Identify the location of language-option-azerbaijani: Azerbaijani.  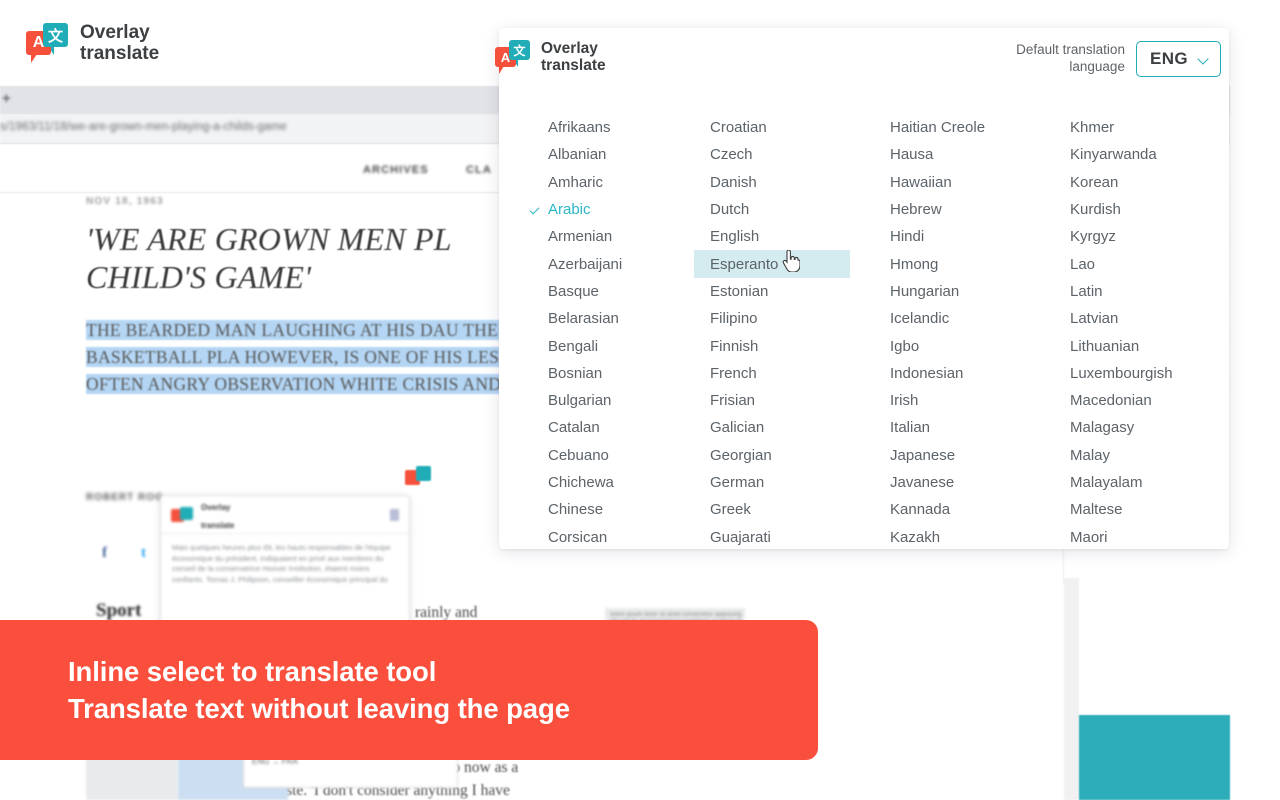
(603, 263).